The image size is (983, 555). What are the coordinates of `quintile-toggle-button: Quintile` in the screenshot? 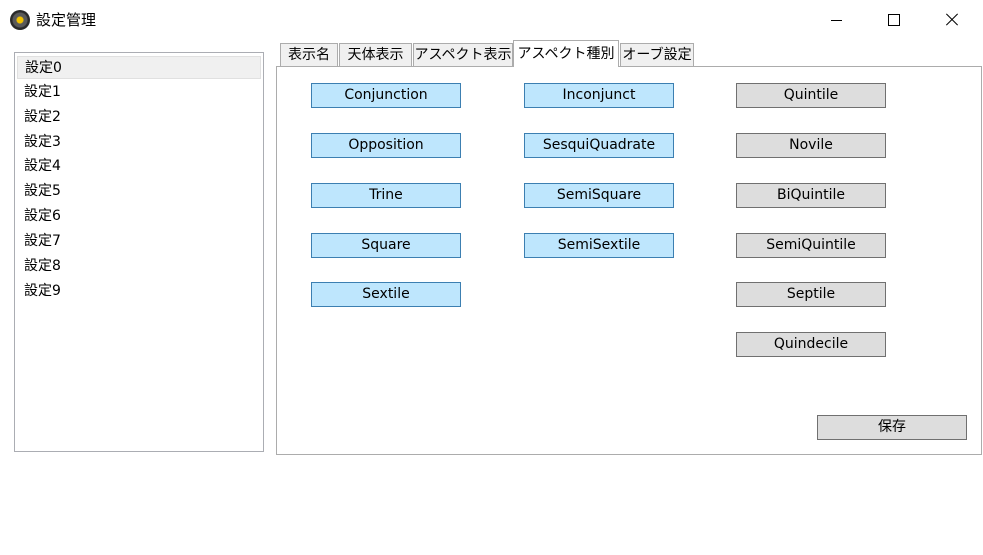 It's located at (811, 95).